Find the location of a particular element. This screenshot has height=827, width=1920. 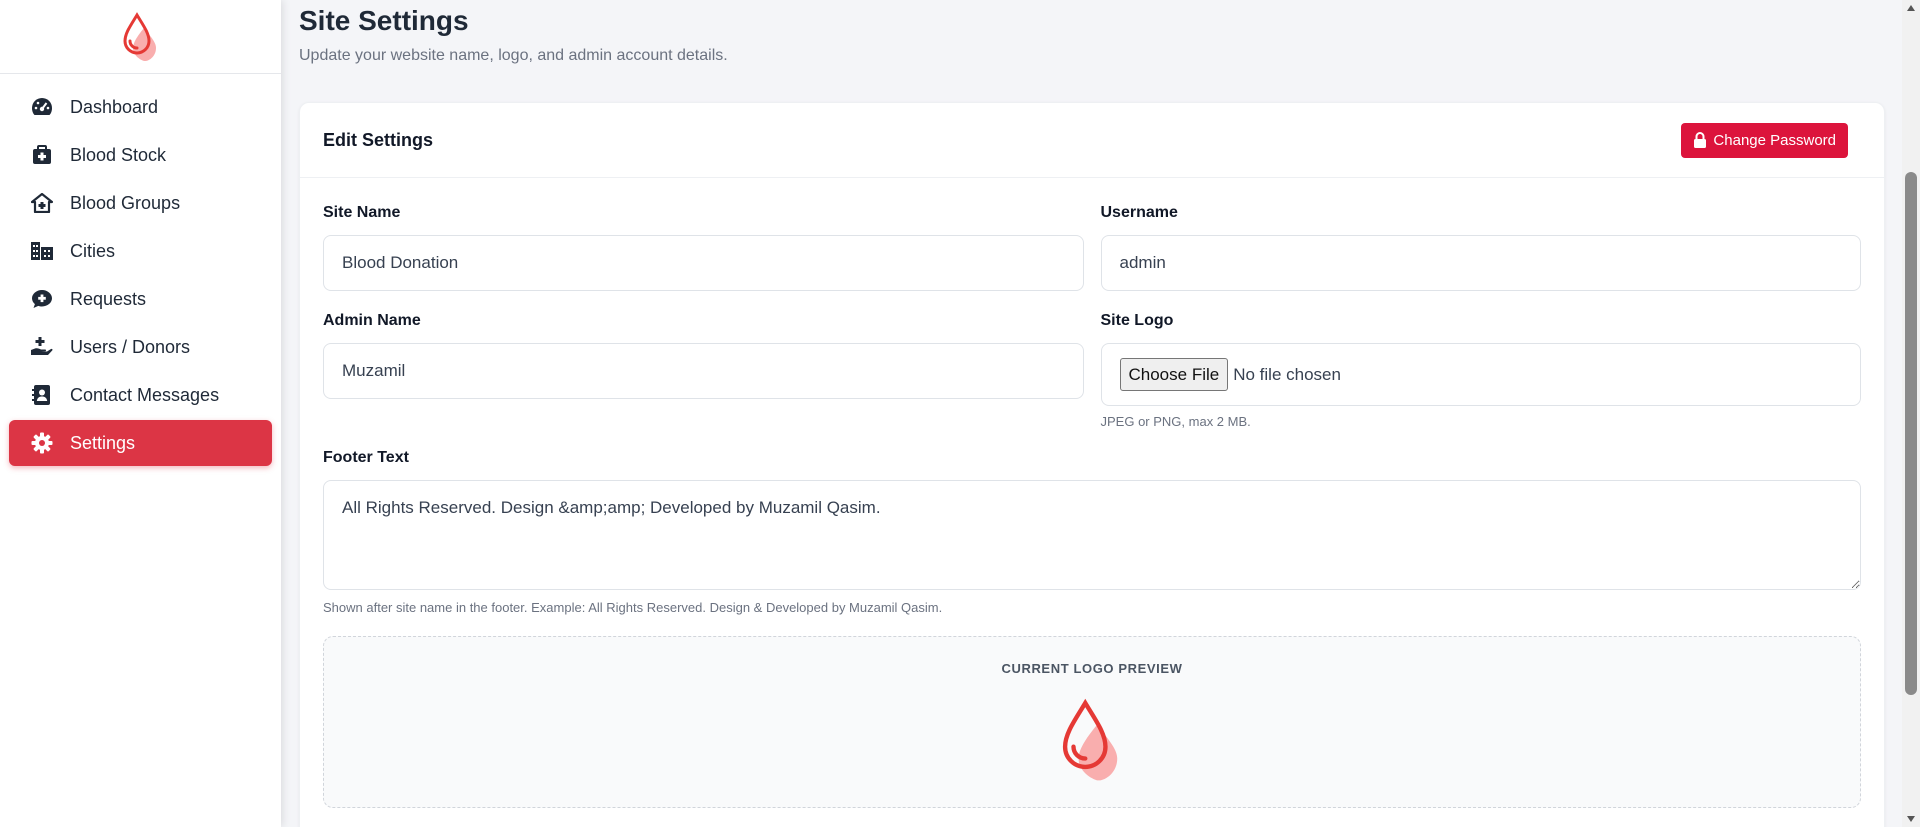

city-icon is located at coordinates (42, 251).